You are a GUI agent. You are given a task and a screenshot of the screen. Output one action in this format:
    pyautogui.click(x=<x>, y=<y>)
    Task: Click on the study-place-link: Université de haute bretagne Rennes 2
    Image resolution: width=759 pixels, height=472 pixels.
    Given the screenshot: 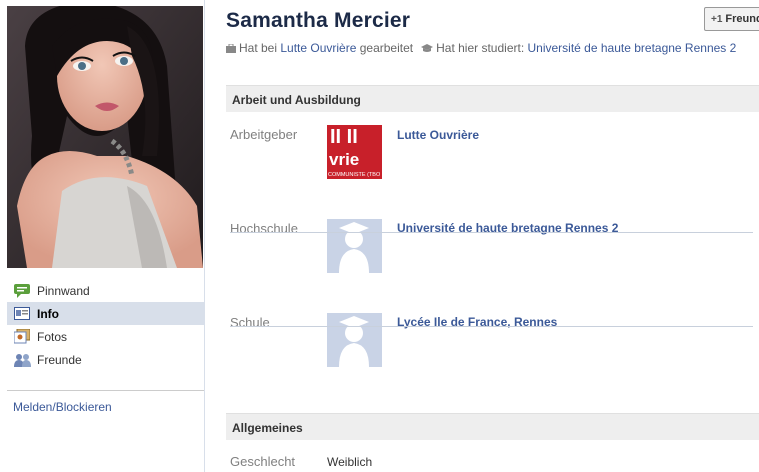 What is the action you would take?
    pyautogui.click(x=632, y=48)
    